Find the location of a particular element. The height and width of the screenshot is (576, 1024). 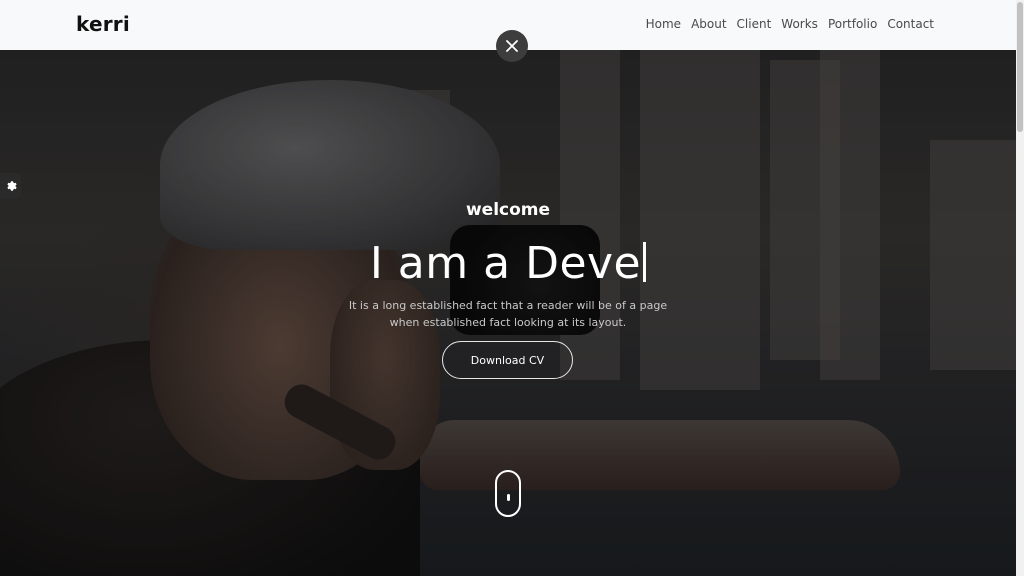

nav-link-about: About is located at coordinates (708, 24).